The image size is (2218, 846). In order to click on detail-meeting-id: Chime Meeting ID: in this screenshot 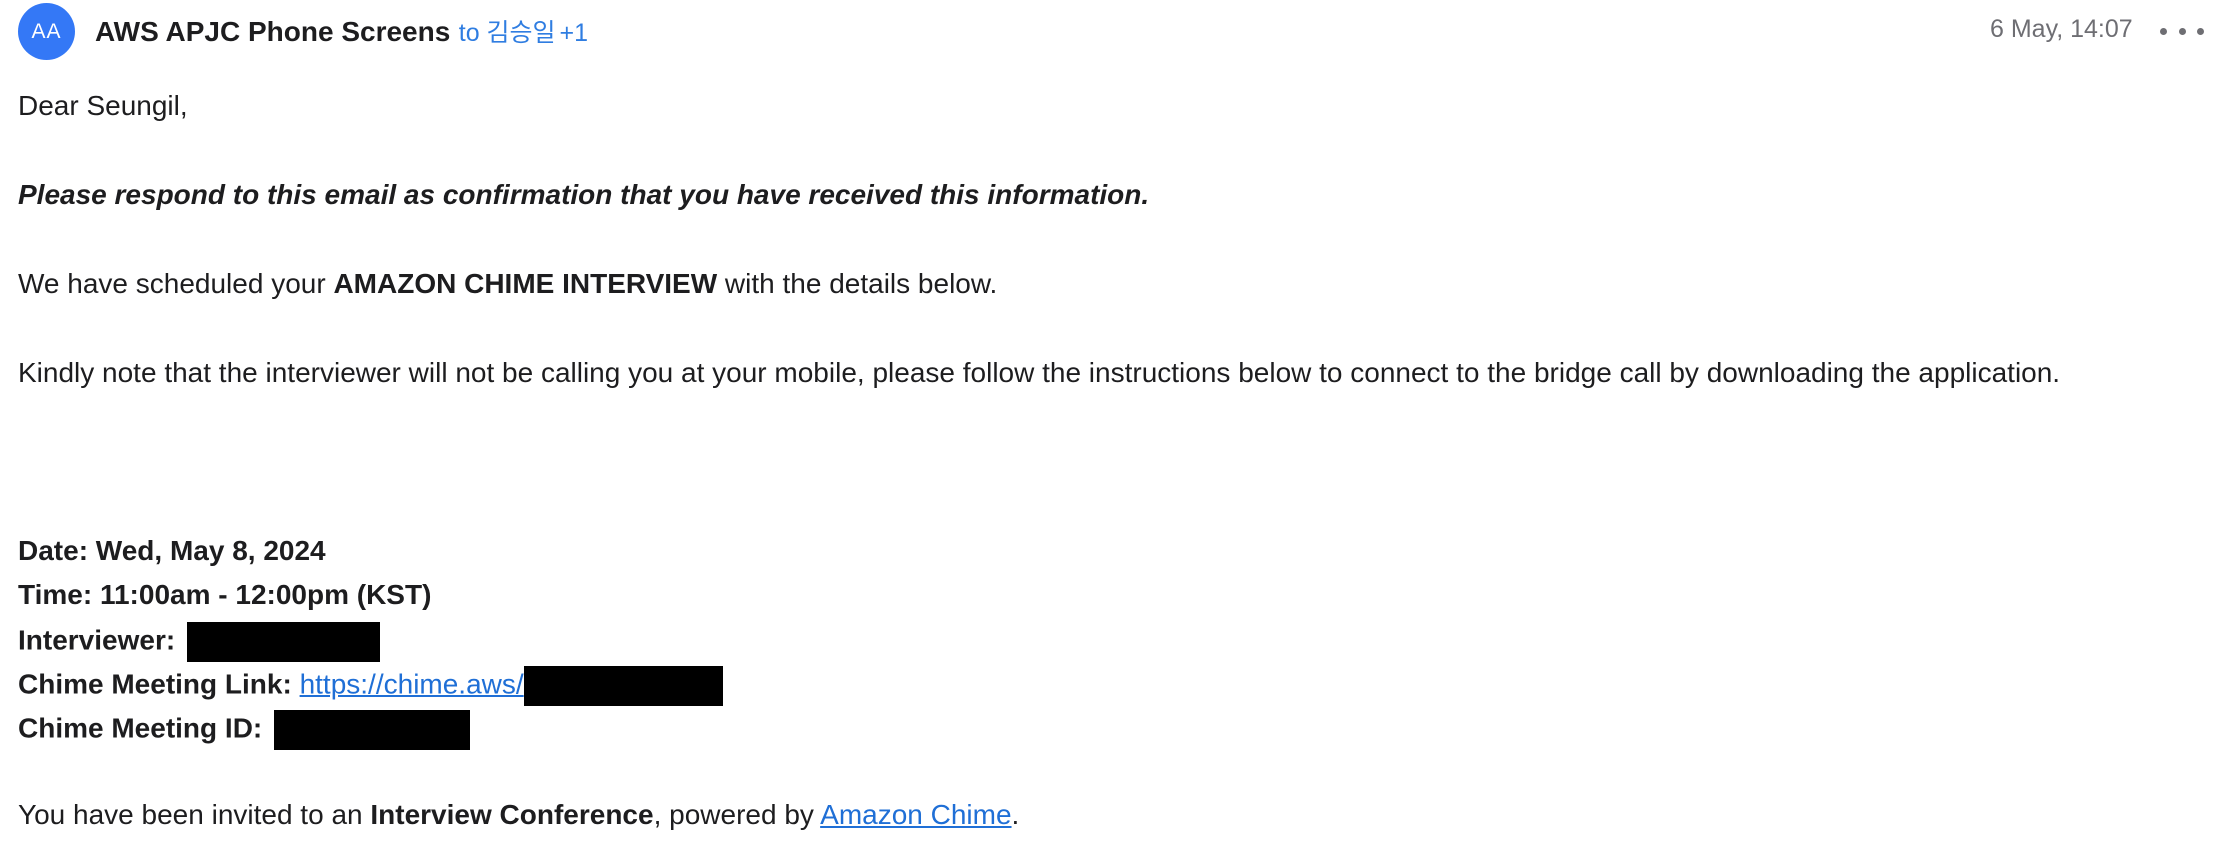, I will do `click(244, 730)`.